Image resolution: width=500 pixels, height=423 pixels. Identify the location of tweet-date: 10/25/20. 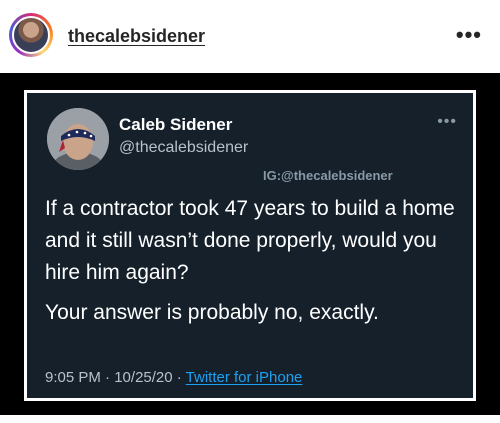
(143, 377).